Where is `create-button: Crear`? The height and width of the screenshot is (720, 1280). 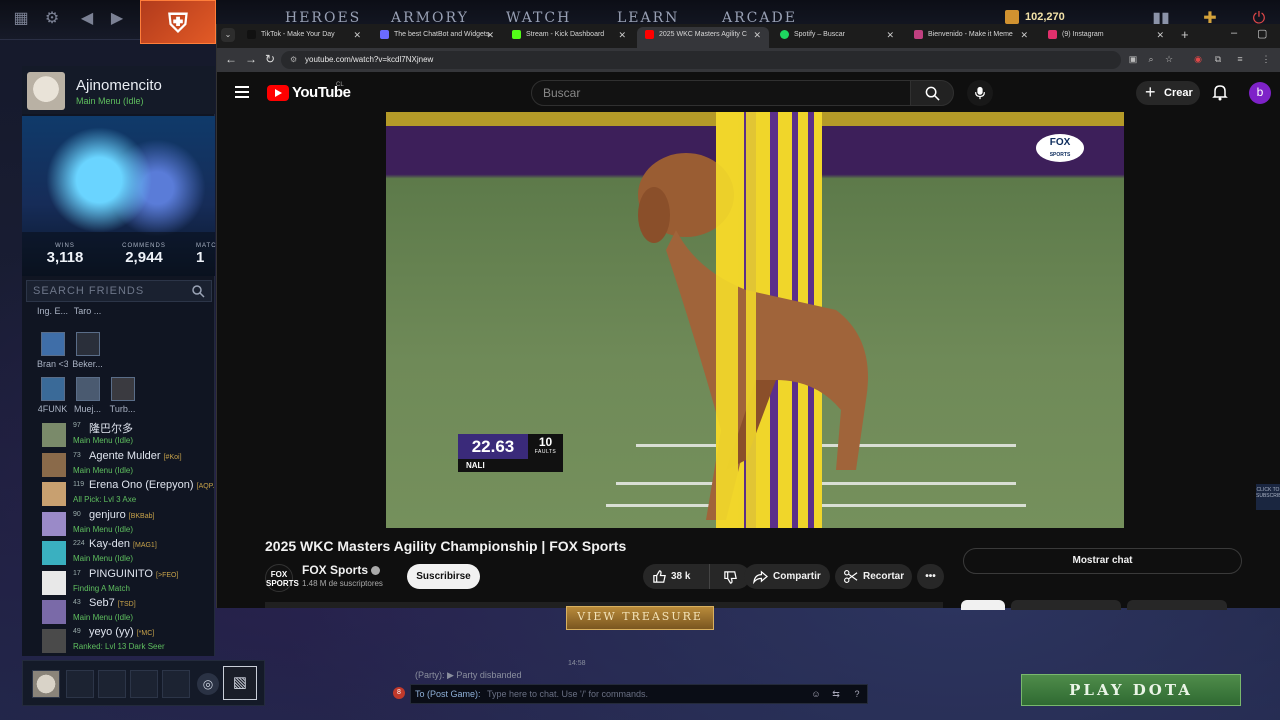
create-button: Crear is located at coordinates (1168, 92).